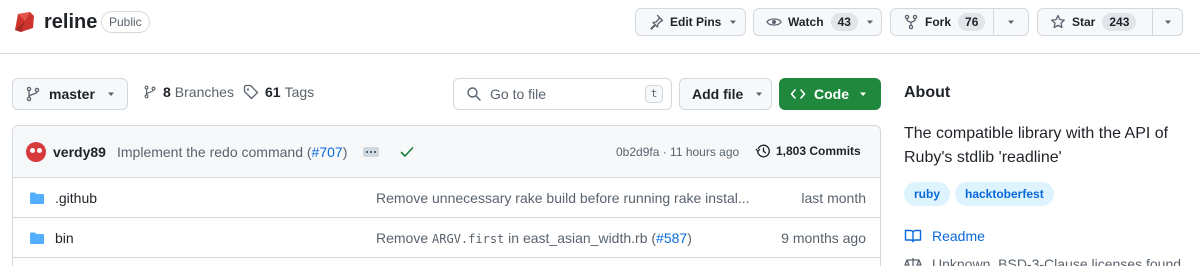 The height and width of the screenshot is (266, 1200). Describe the element at coordinates (407, 152) in the screenshot. I see `check-icon` at that location.